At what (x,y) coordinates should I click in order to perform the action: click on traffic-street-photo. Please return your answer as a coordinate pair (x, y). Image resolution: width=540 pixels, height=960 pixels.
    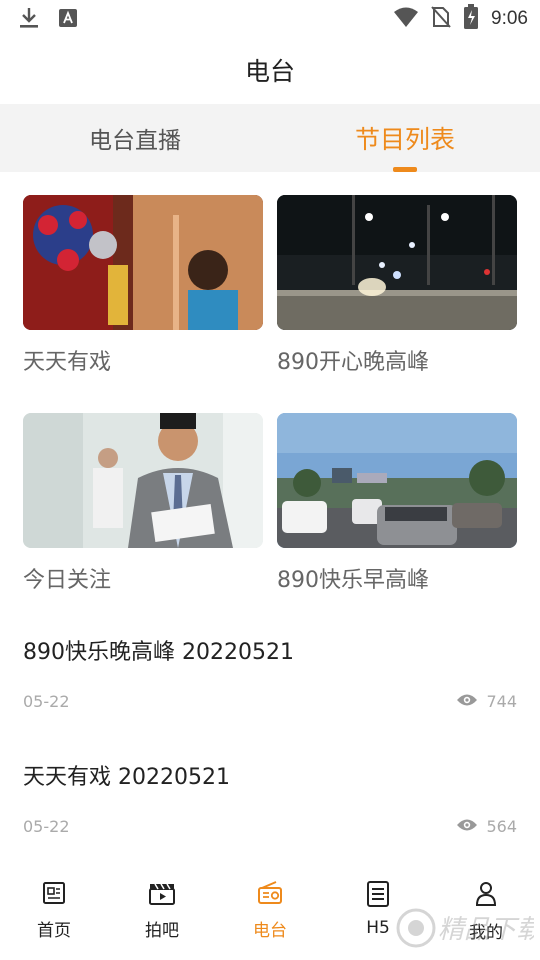
    Looking at the image, I should click on (397, 480).